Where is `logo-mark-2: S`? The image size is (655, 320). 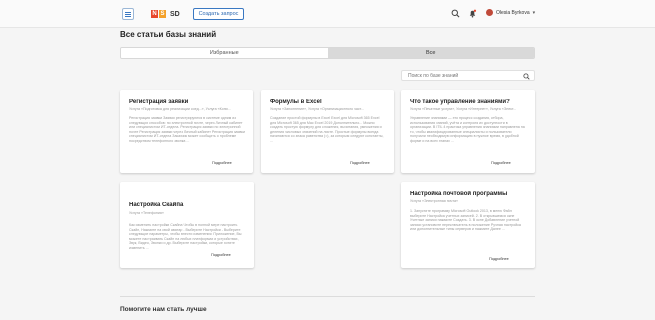
logo-mark-2: S is located at coordinates (162, 14).